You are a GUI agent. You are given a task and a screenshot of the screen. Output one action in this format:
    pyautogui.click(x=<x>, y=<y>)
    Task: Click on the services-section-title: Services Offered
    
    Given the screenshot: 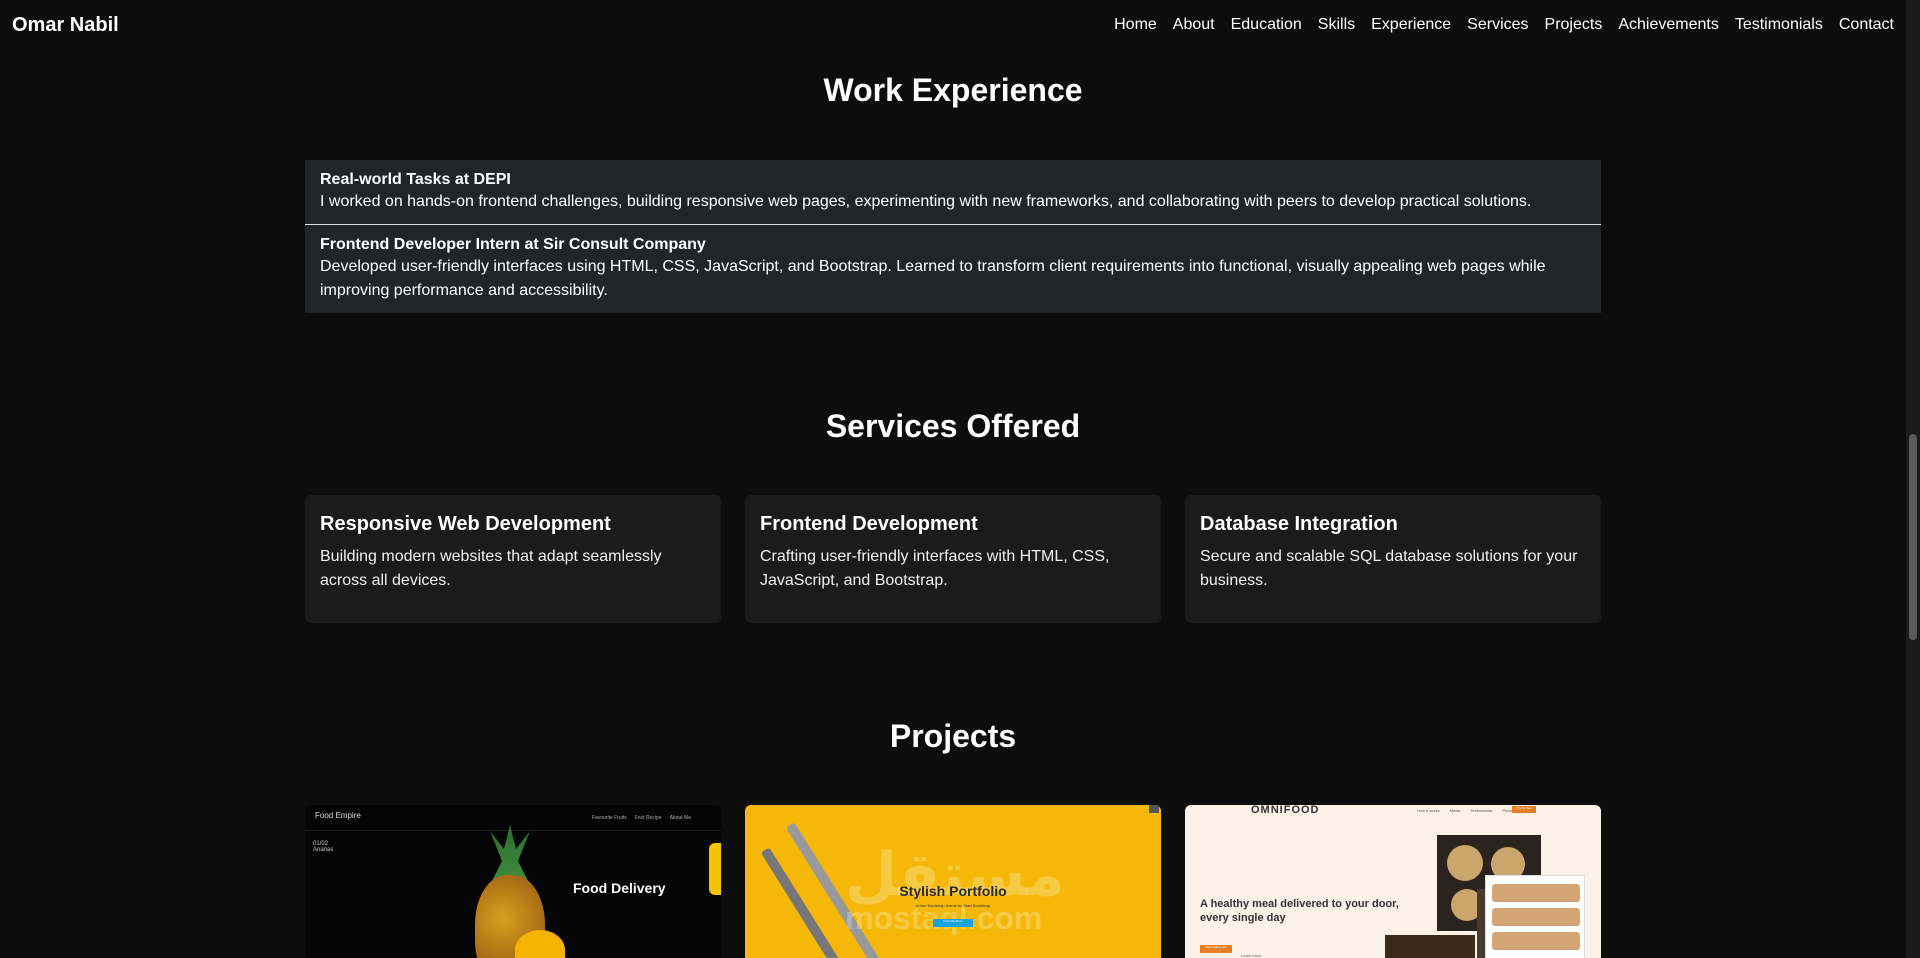 What is the action you would take?
    pyautogui.click(x=953, y=426)
    